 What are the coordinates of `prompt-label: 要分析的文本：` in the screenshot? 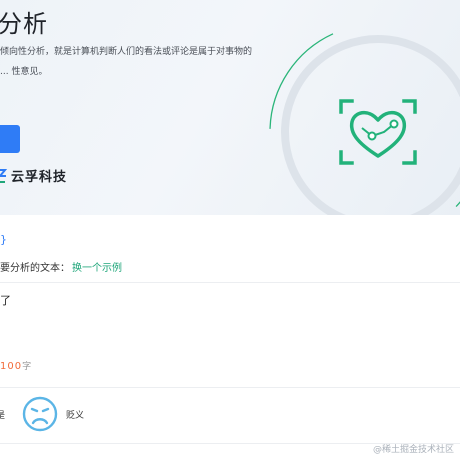 It's located at (35, 268).